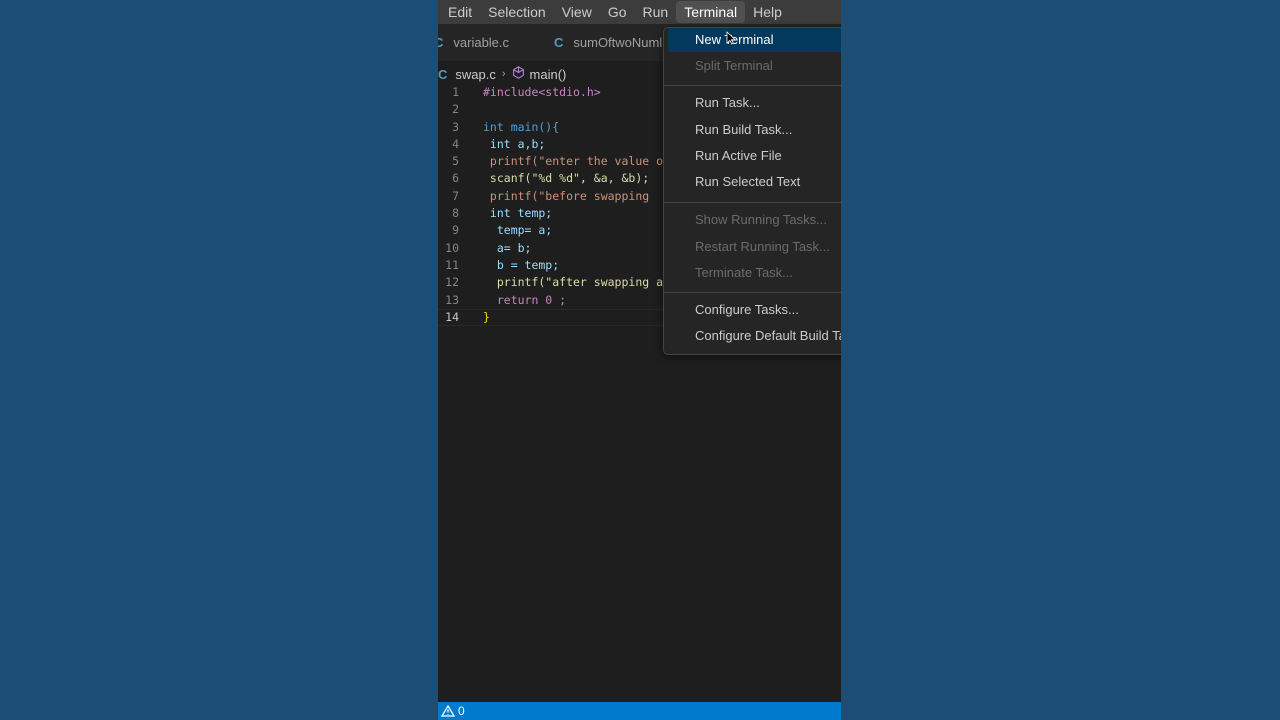 The height and width of the screenshot is (720, 1280). I want to click on tab-label: variable.c, so click(481, 42).